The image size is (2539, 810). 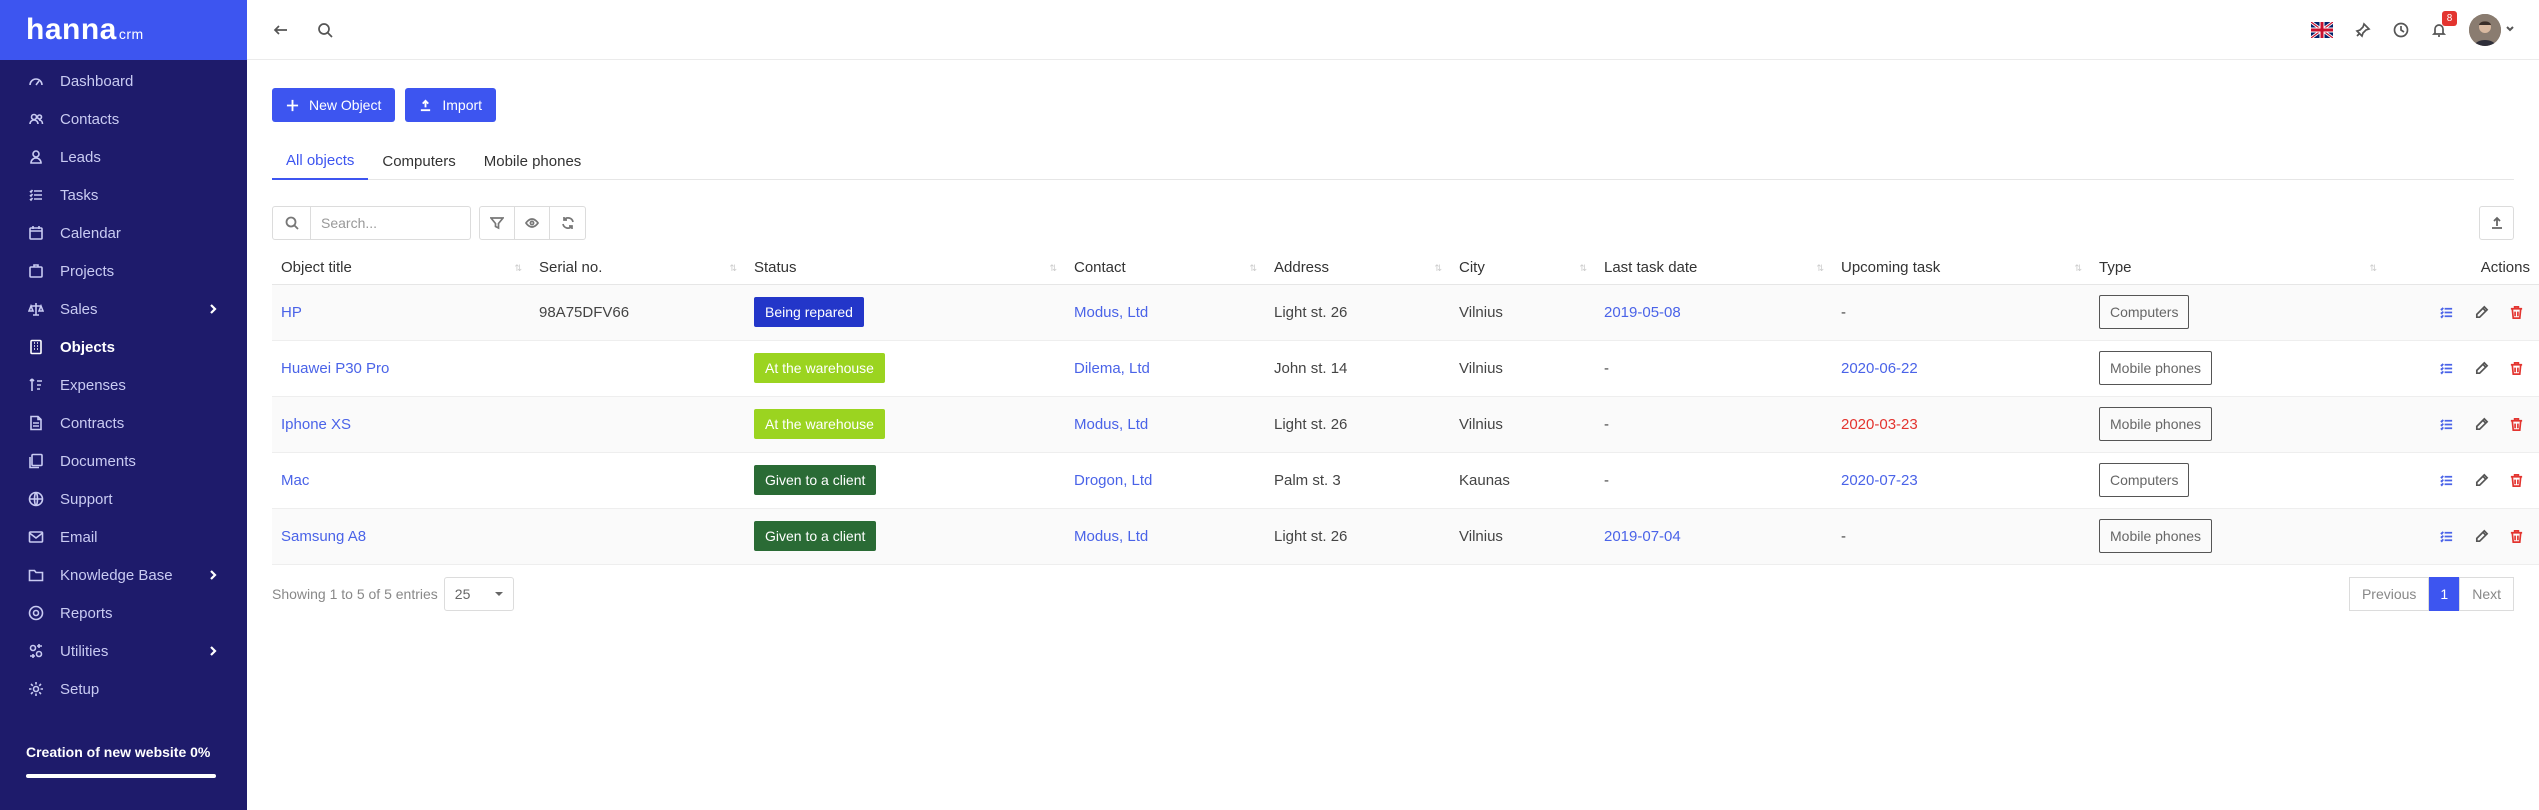 I want to click on sidebar-item-expenses: Expenses, so click(x=123, y=385).